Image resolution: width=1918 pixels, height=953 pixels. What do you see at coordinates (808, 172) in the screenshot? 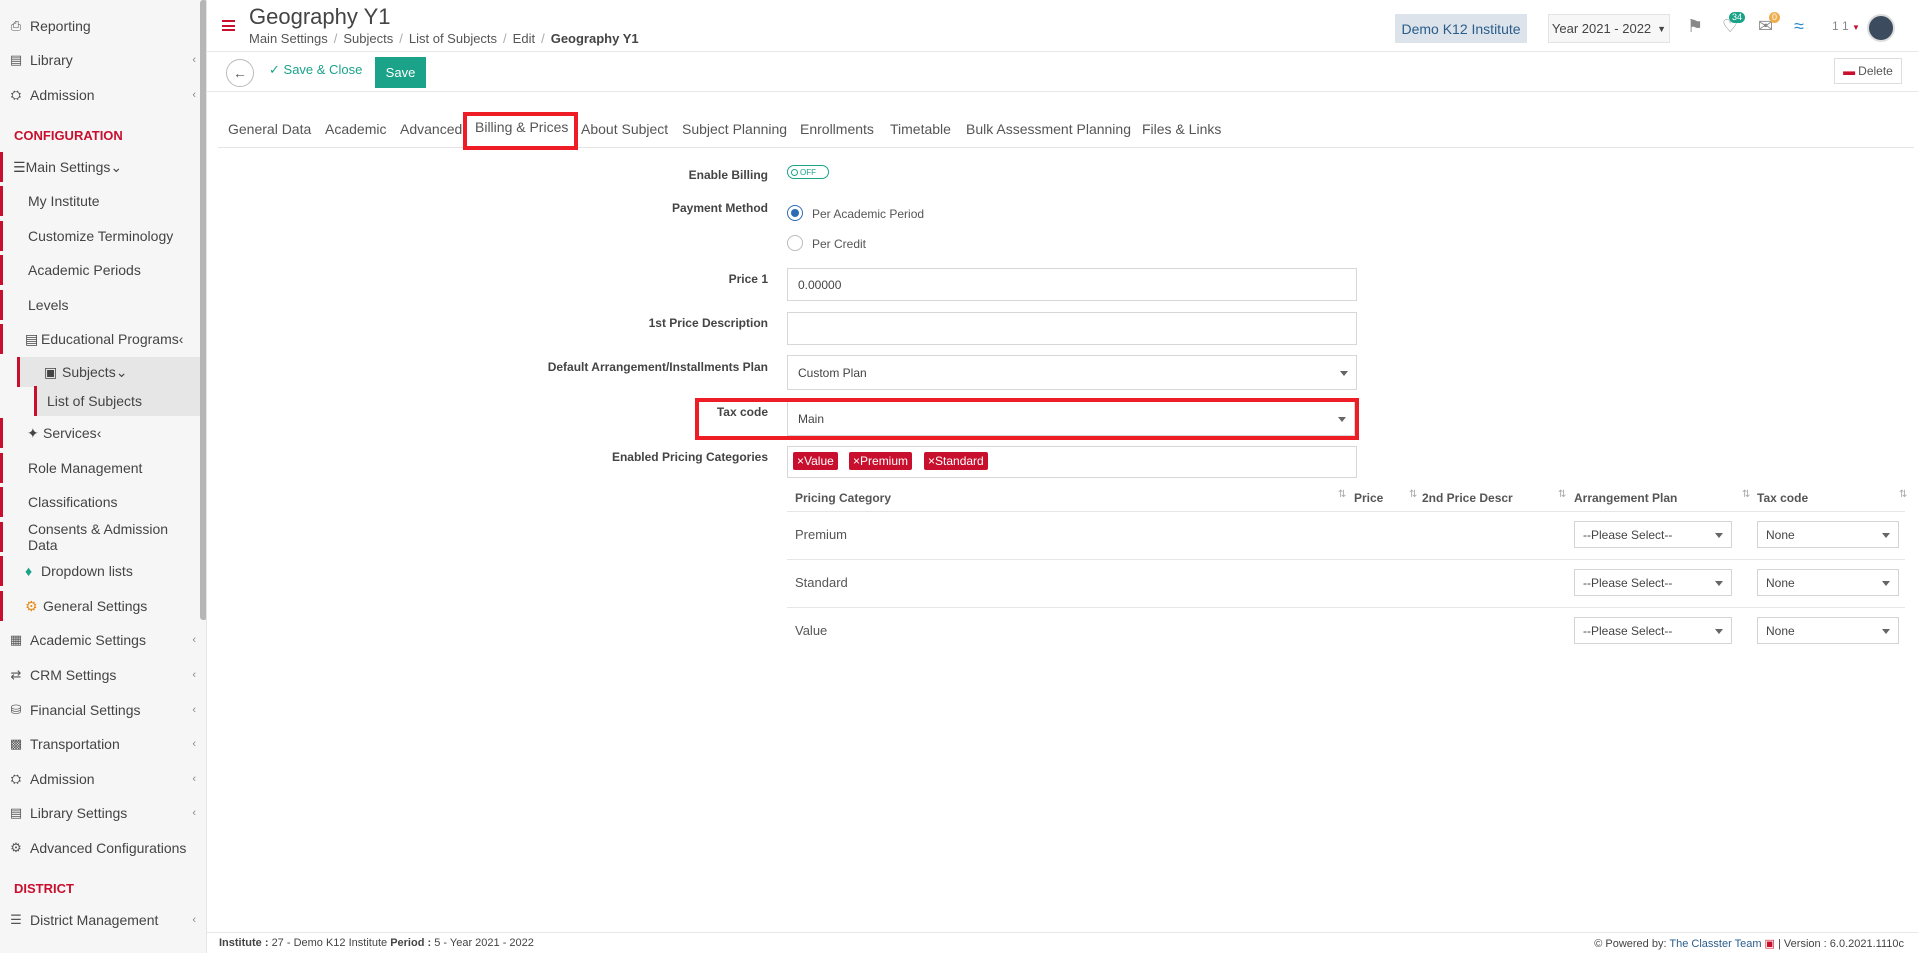
I see `enable-billing-toggle: OFF` at bounding box center [808, 172].